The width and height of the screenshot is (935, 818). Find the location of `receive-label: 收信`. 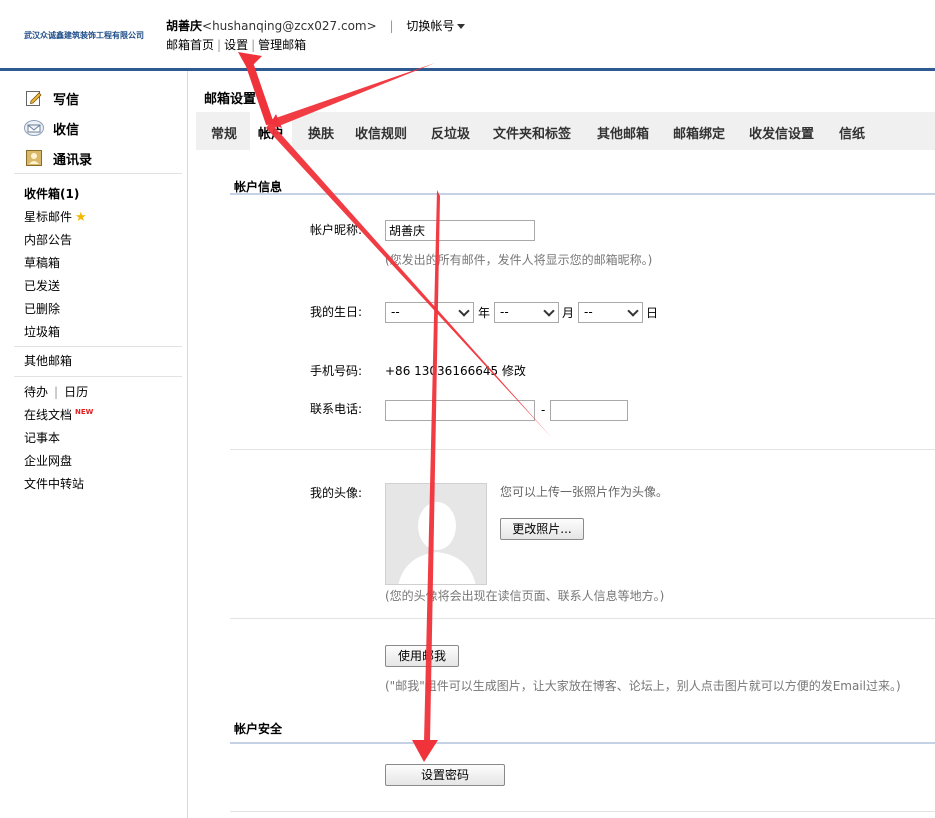

receive-label: 收信 is located at coordinates (66, 130).